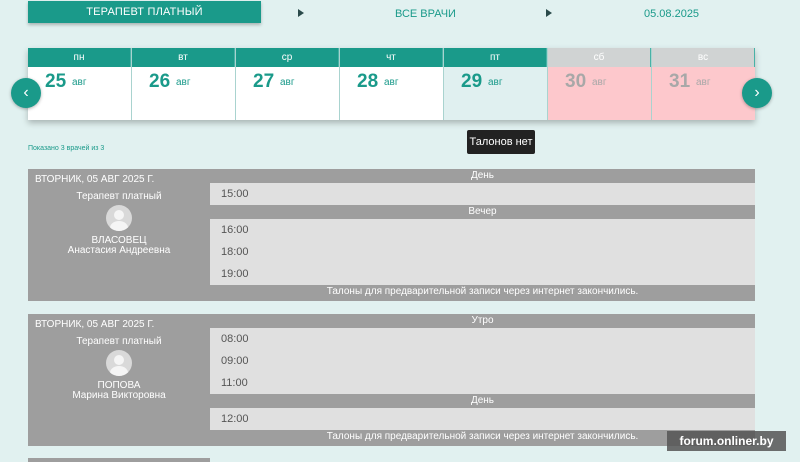 This screenshot has width=800, height=462. What do you see at coordinates (425, 14) in the screenshot?
I see `doctors-filter: ВСЕ ВРАЧИ` at bounding box center [425, 14].